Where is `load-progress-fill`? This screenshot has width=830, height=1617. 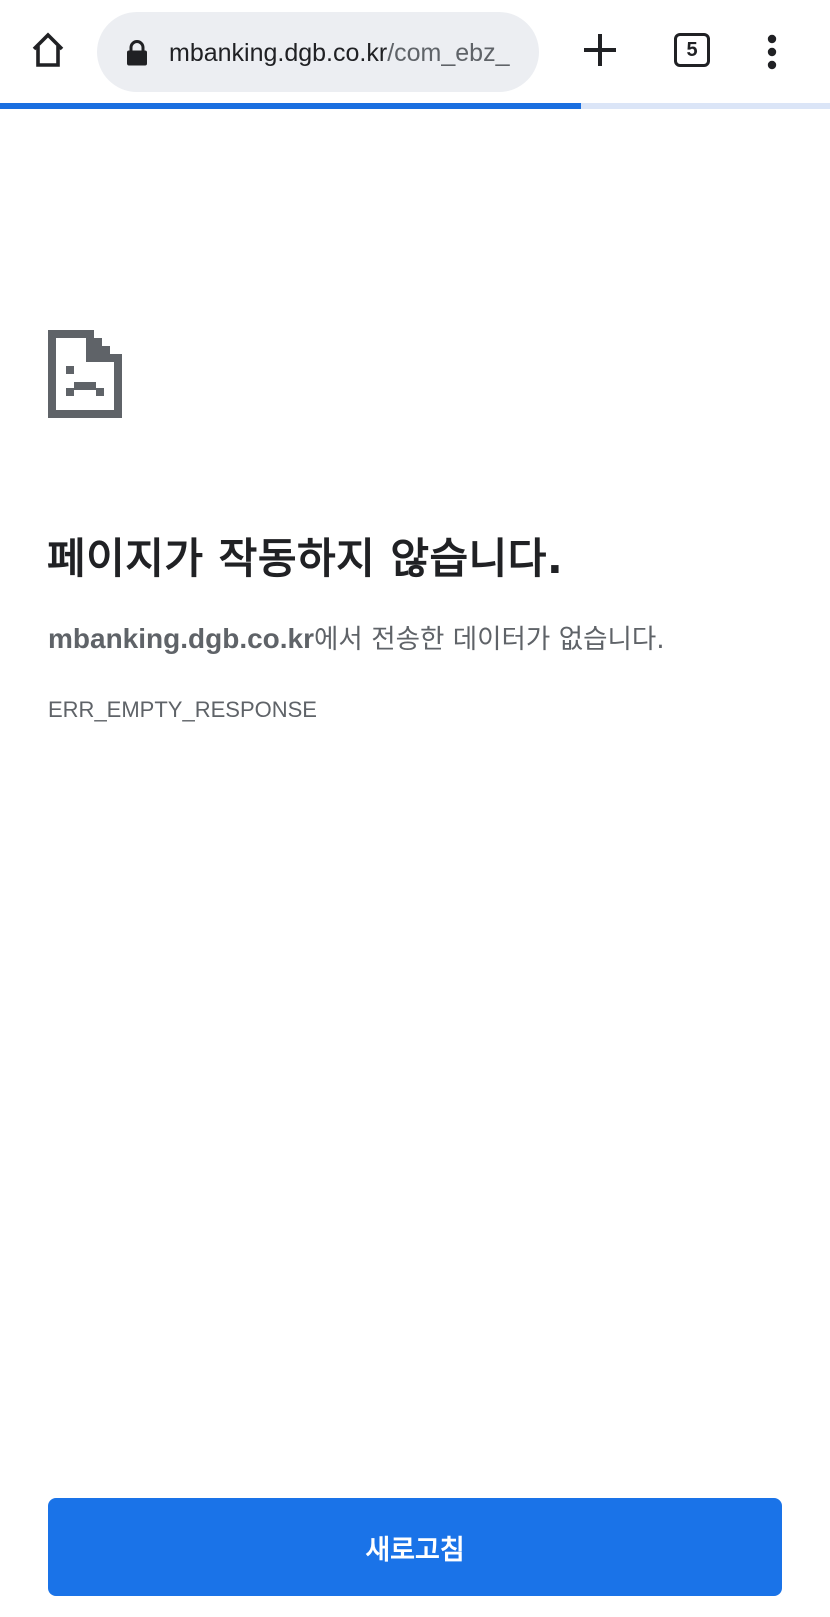
load-progress-fill is located at coordinates (290, 106).